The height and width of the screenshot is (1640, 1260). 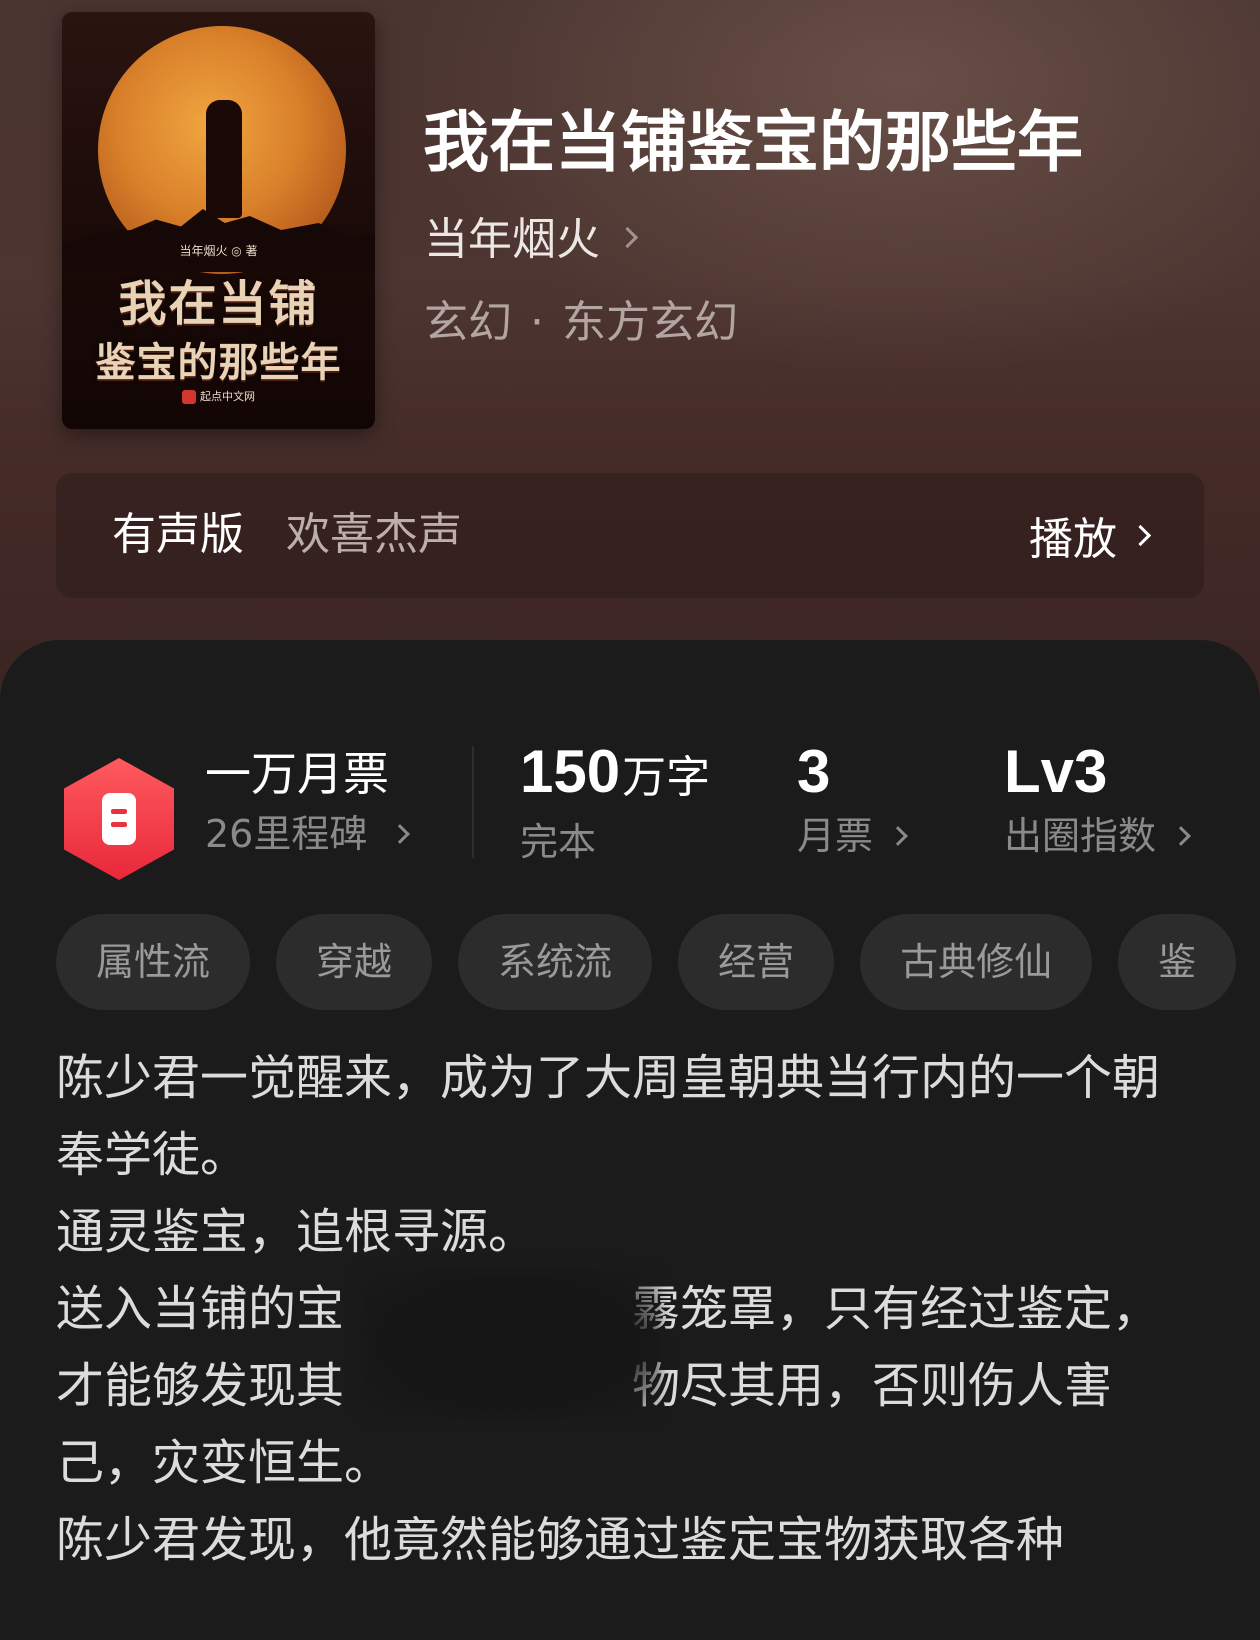 I want to click on word-count-value: 150万字, so click(x=615, y=775).